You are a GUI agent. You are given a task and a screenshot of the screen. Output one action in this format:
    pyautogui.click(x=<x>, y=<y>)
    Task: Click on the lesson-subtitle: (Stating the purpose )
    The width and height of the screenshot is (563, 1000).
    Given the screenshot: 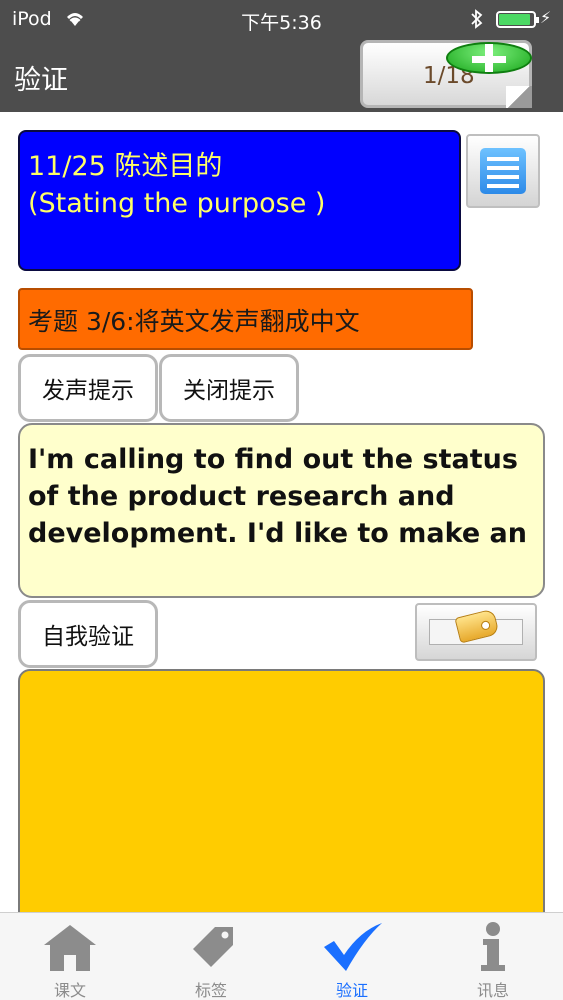 What is the action you would take?
    pyautogui.click(x=177, y=203)
    